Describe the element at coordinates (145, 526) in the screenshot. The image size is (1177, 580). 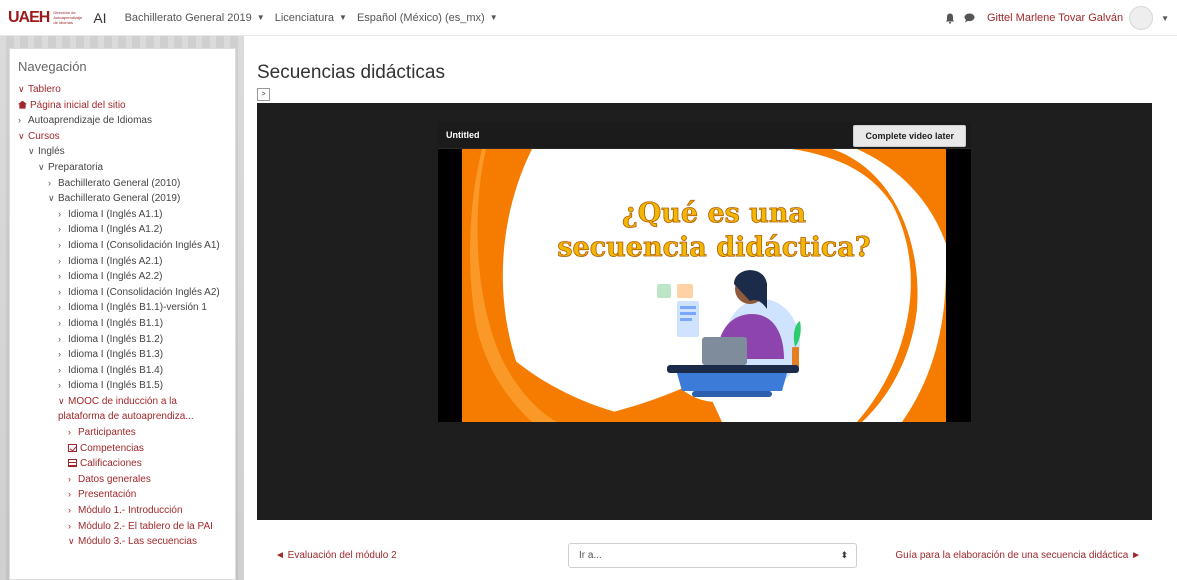
I see `sidebar-item-label: Módulo 2.- El tablero de la PAI` at that location.